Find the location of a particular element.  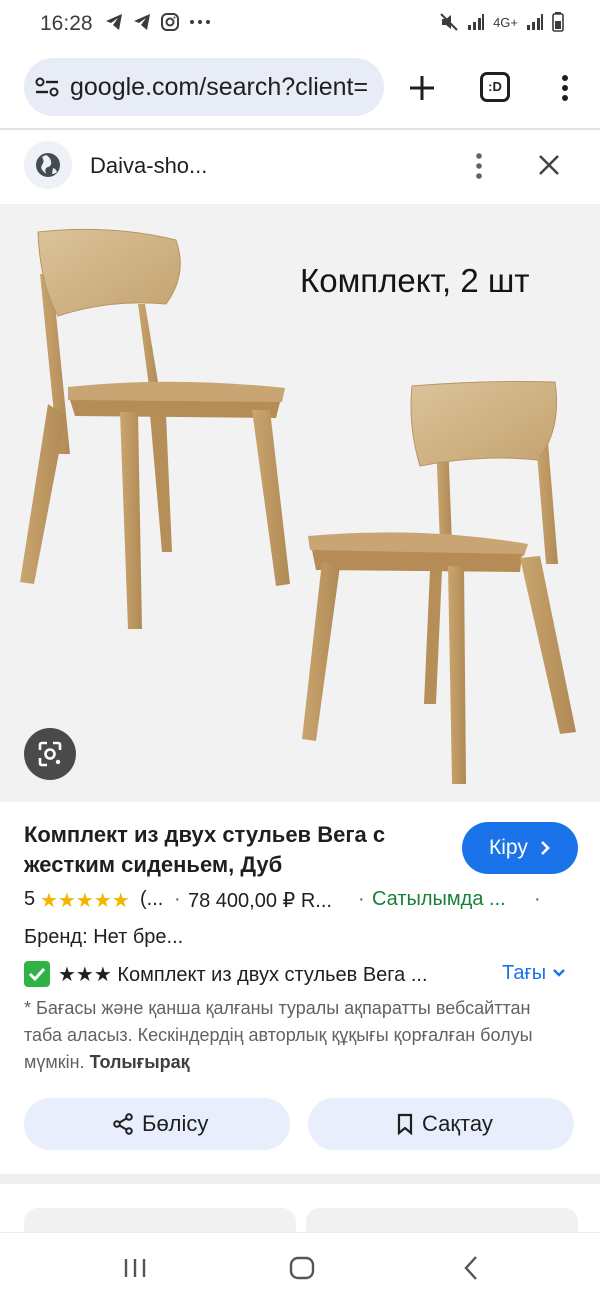

more-label: Тағы is located at coordinates (524, 973).